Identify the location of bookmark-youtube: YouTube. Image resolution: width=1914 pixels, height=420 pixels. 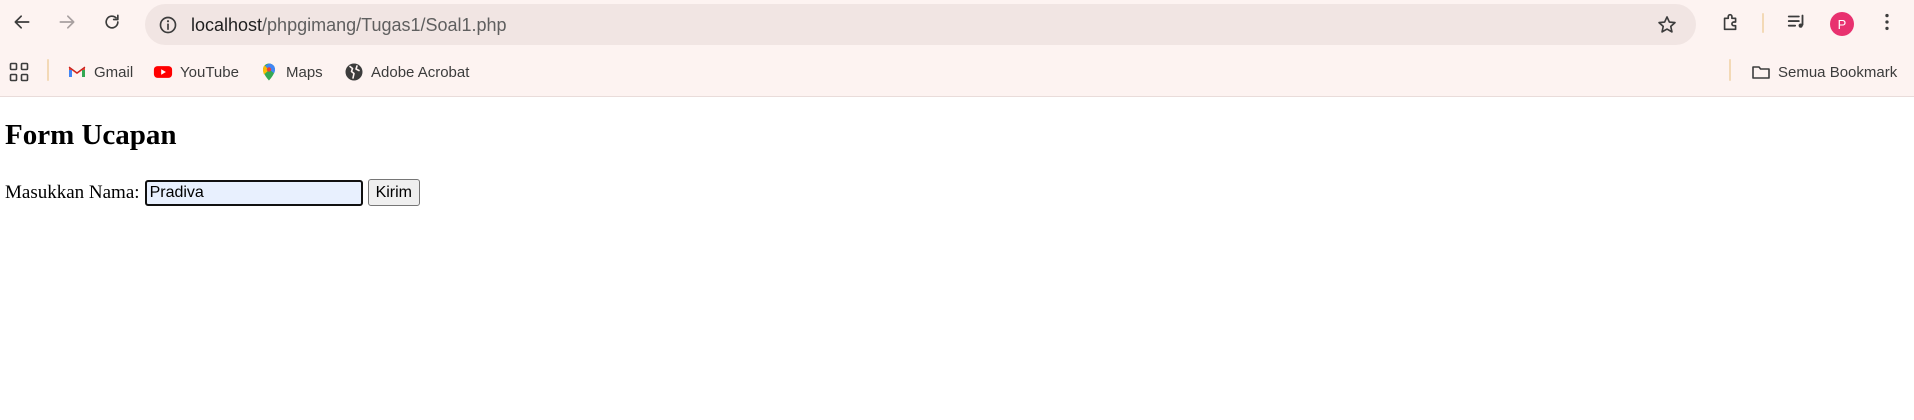
(196, 72).